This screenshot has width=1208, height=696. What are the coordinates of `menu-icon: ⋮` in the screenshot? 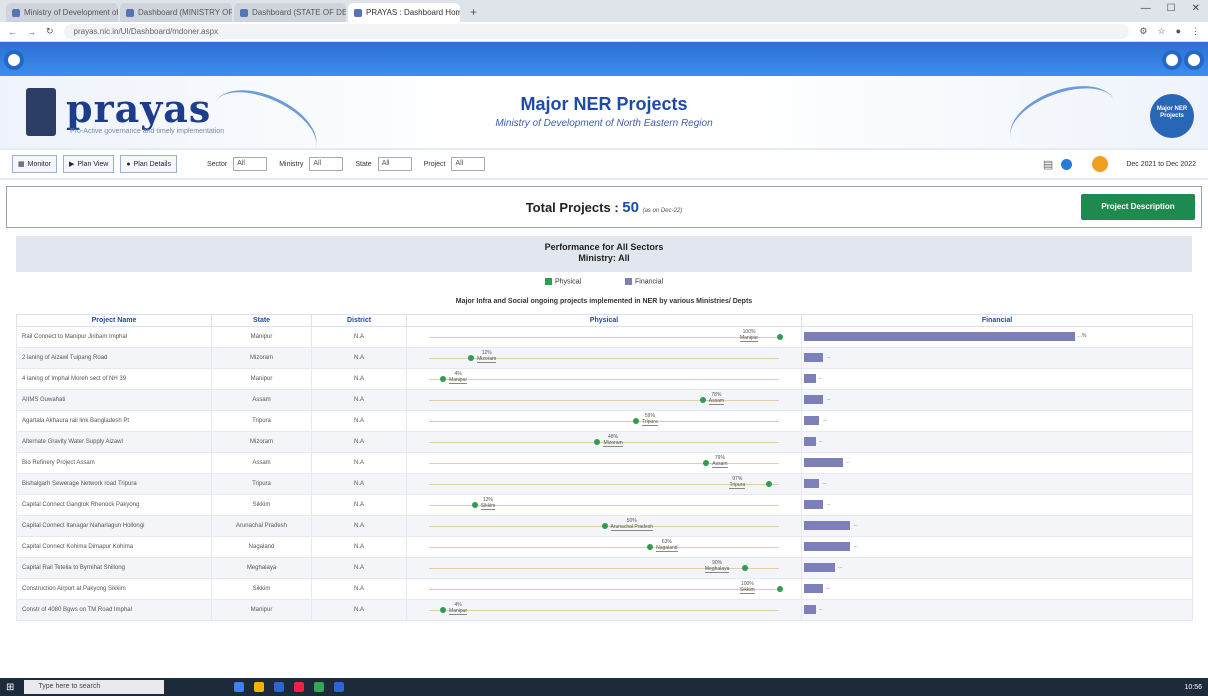 It's located at (1195, 31).